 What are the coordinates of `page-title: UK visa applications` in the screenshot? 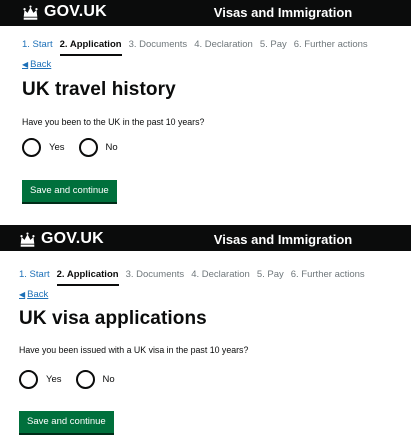 It's located at (113, 318).